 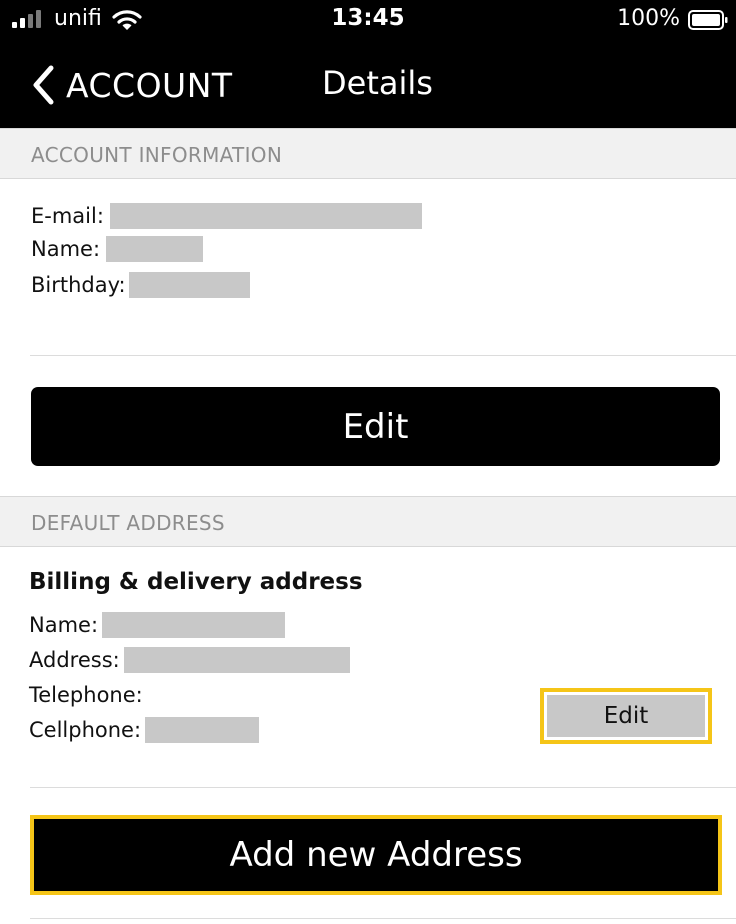 What do you see at coordinates (708, 20) in the screenshot?
I see `battery-icon` at bounding box center [708, 20].